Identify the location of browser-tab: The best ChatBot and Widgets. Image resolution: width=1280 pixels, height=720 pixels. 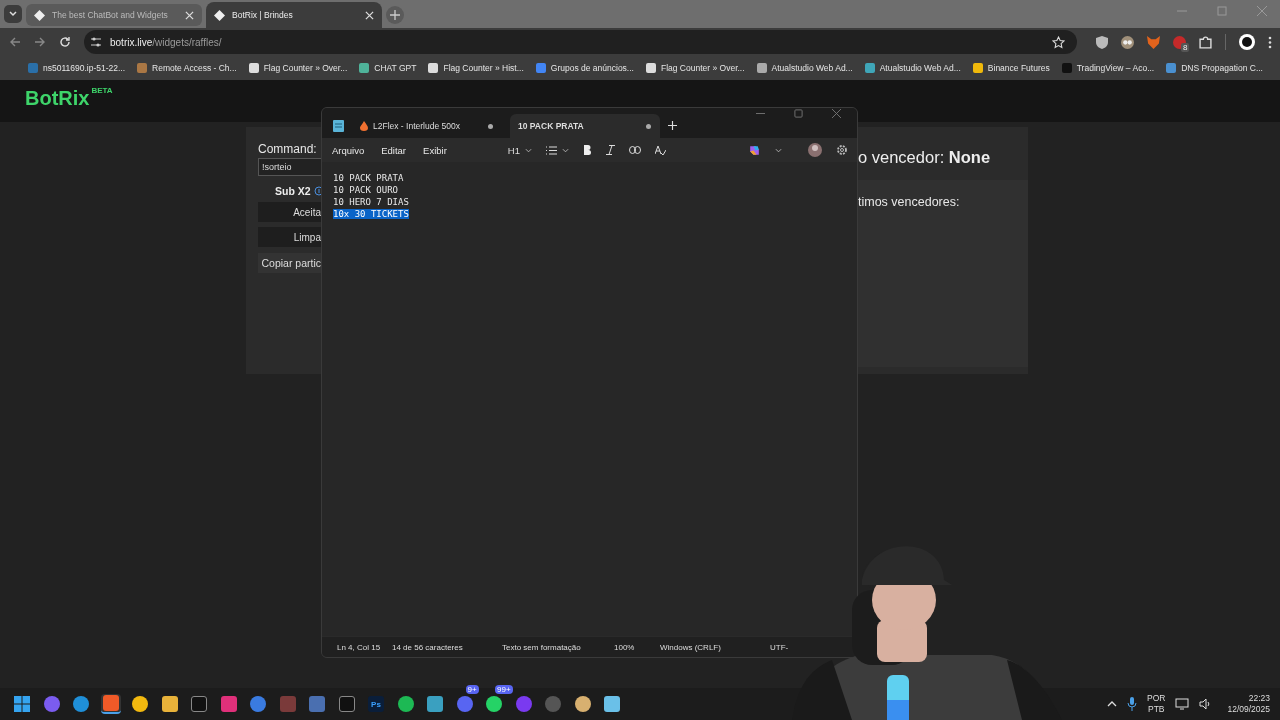
(114, 15).